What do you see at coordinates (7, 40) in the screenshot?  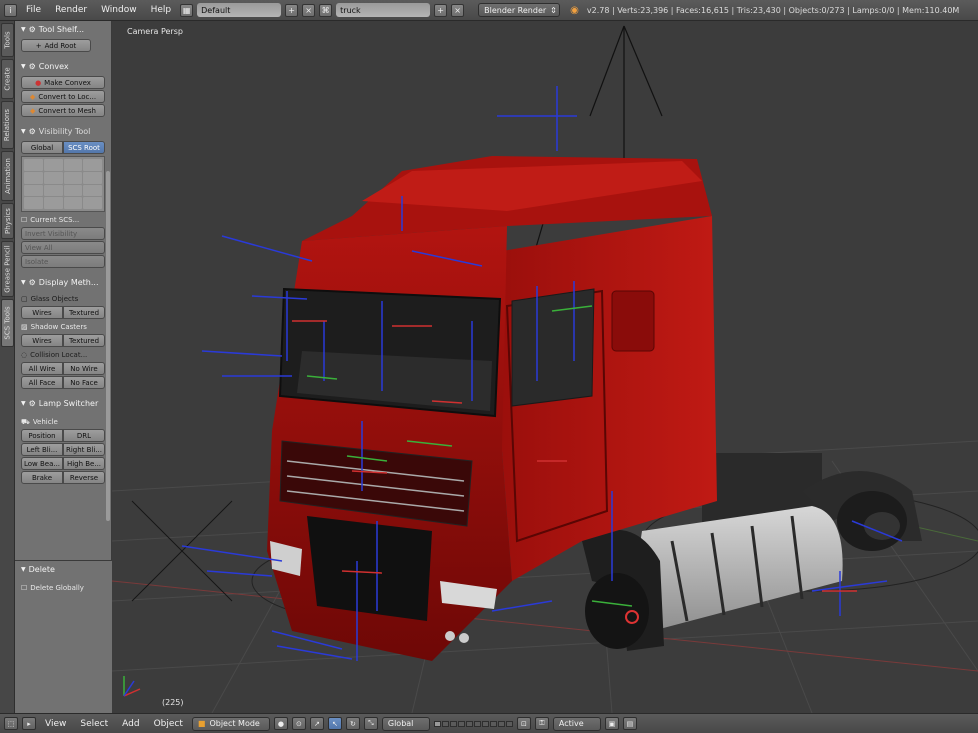 I see `tab-tools: Tools` at bounding box center [7, 40].